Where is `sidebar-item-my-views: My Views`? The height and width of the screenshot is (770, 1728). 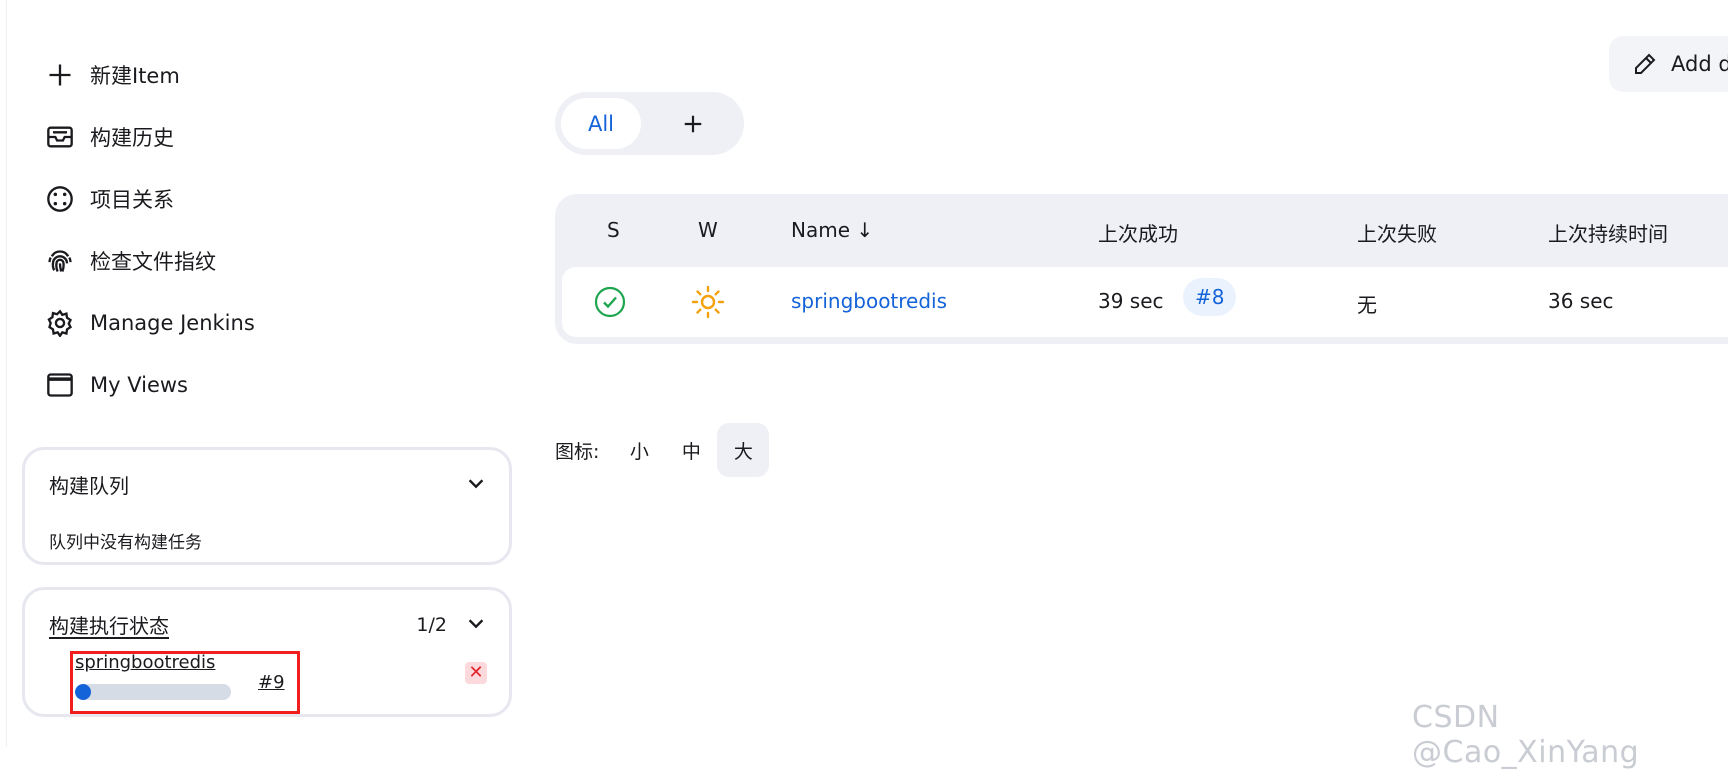 sidebar-item-my-views: My Views is located at coordinates (274, 385).